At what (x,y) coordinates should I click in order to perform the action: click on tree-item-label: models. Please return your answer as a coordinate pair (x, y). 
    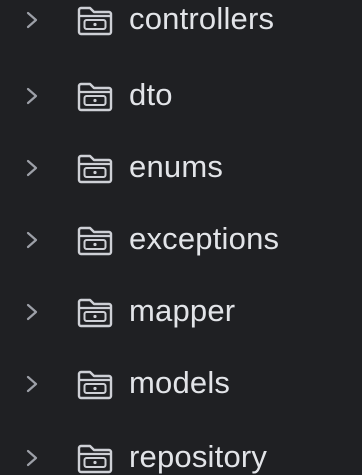
    Looking at the image, I should click on (180, 383).